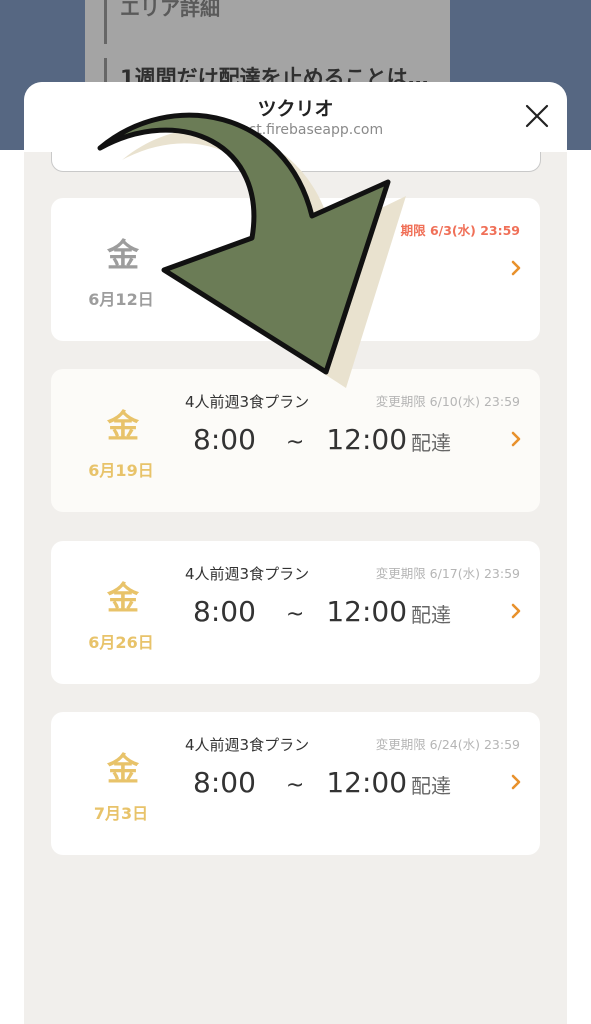 The height and width of the screenshot is (1024, 591). Describe the element at coordinates (447, 573) in the screenshot. I see `deadline-label: 変更期限 6/17(水) 23:59` at that location.